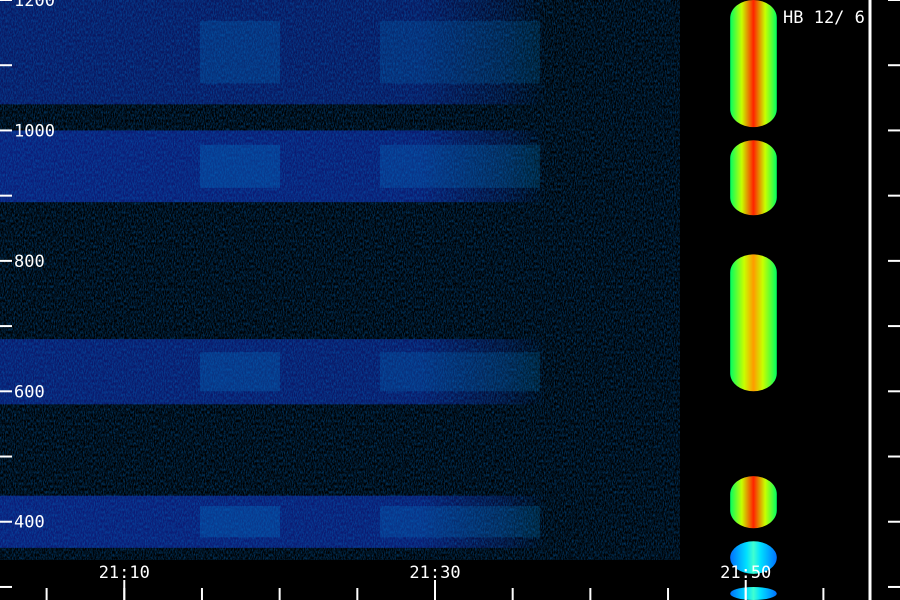 The height and width of the screenshot is (600, 900). I want to click on x-tick-label: 21:50, so click(745, 573).